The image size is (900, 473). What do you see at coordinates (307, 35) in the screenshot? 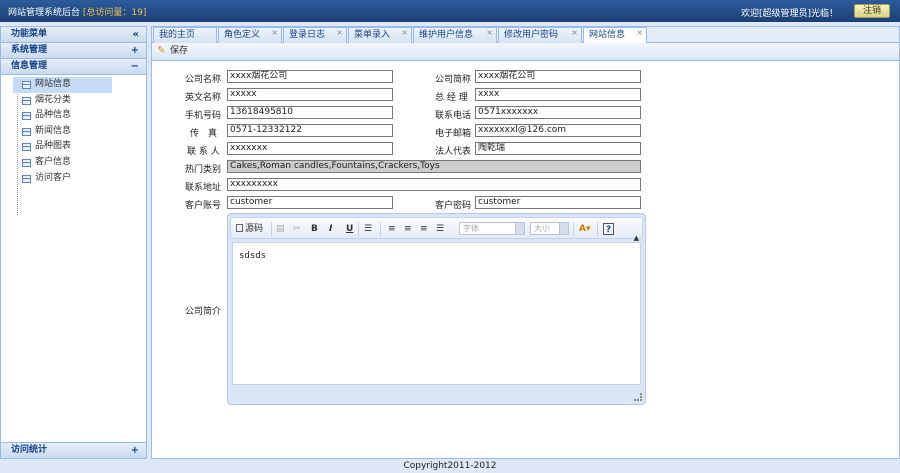
I see `tab-label: 登录日志` at bounding box center [307, 35].